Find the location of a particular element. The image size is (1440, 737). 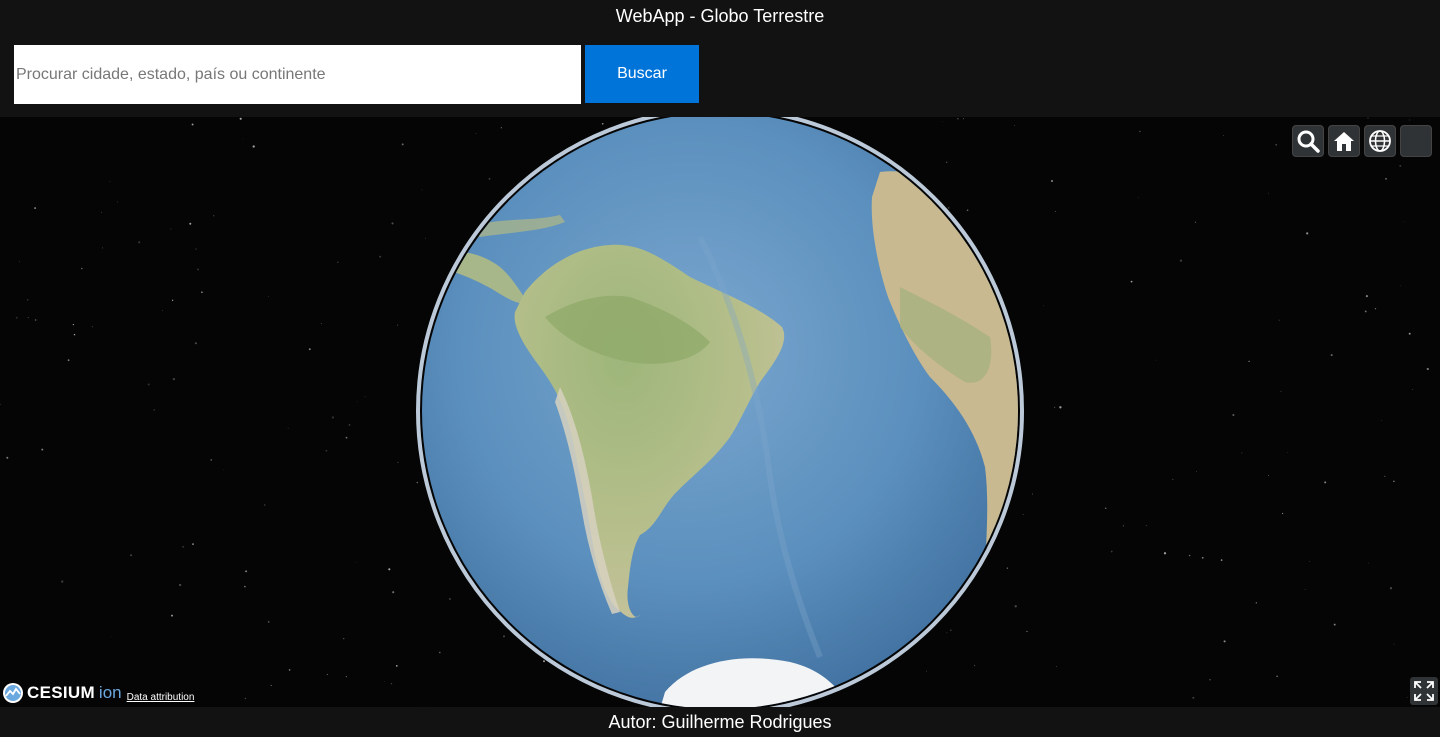

home-icon is located at coordinates (1344, 141).